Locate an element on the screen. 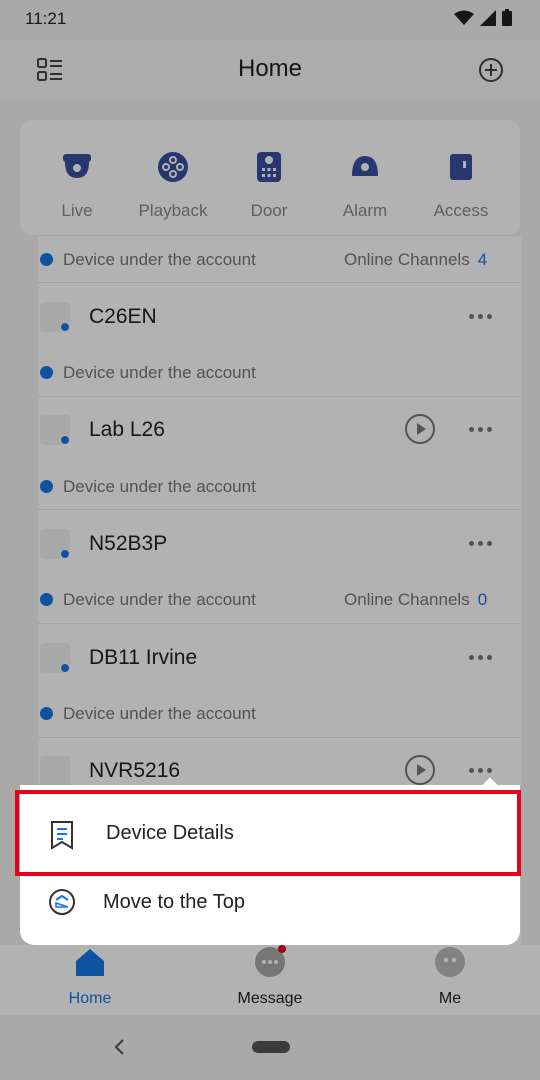  move-to-top-option: Move to the Top is located at coordinates (270, 903).